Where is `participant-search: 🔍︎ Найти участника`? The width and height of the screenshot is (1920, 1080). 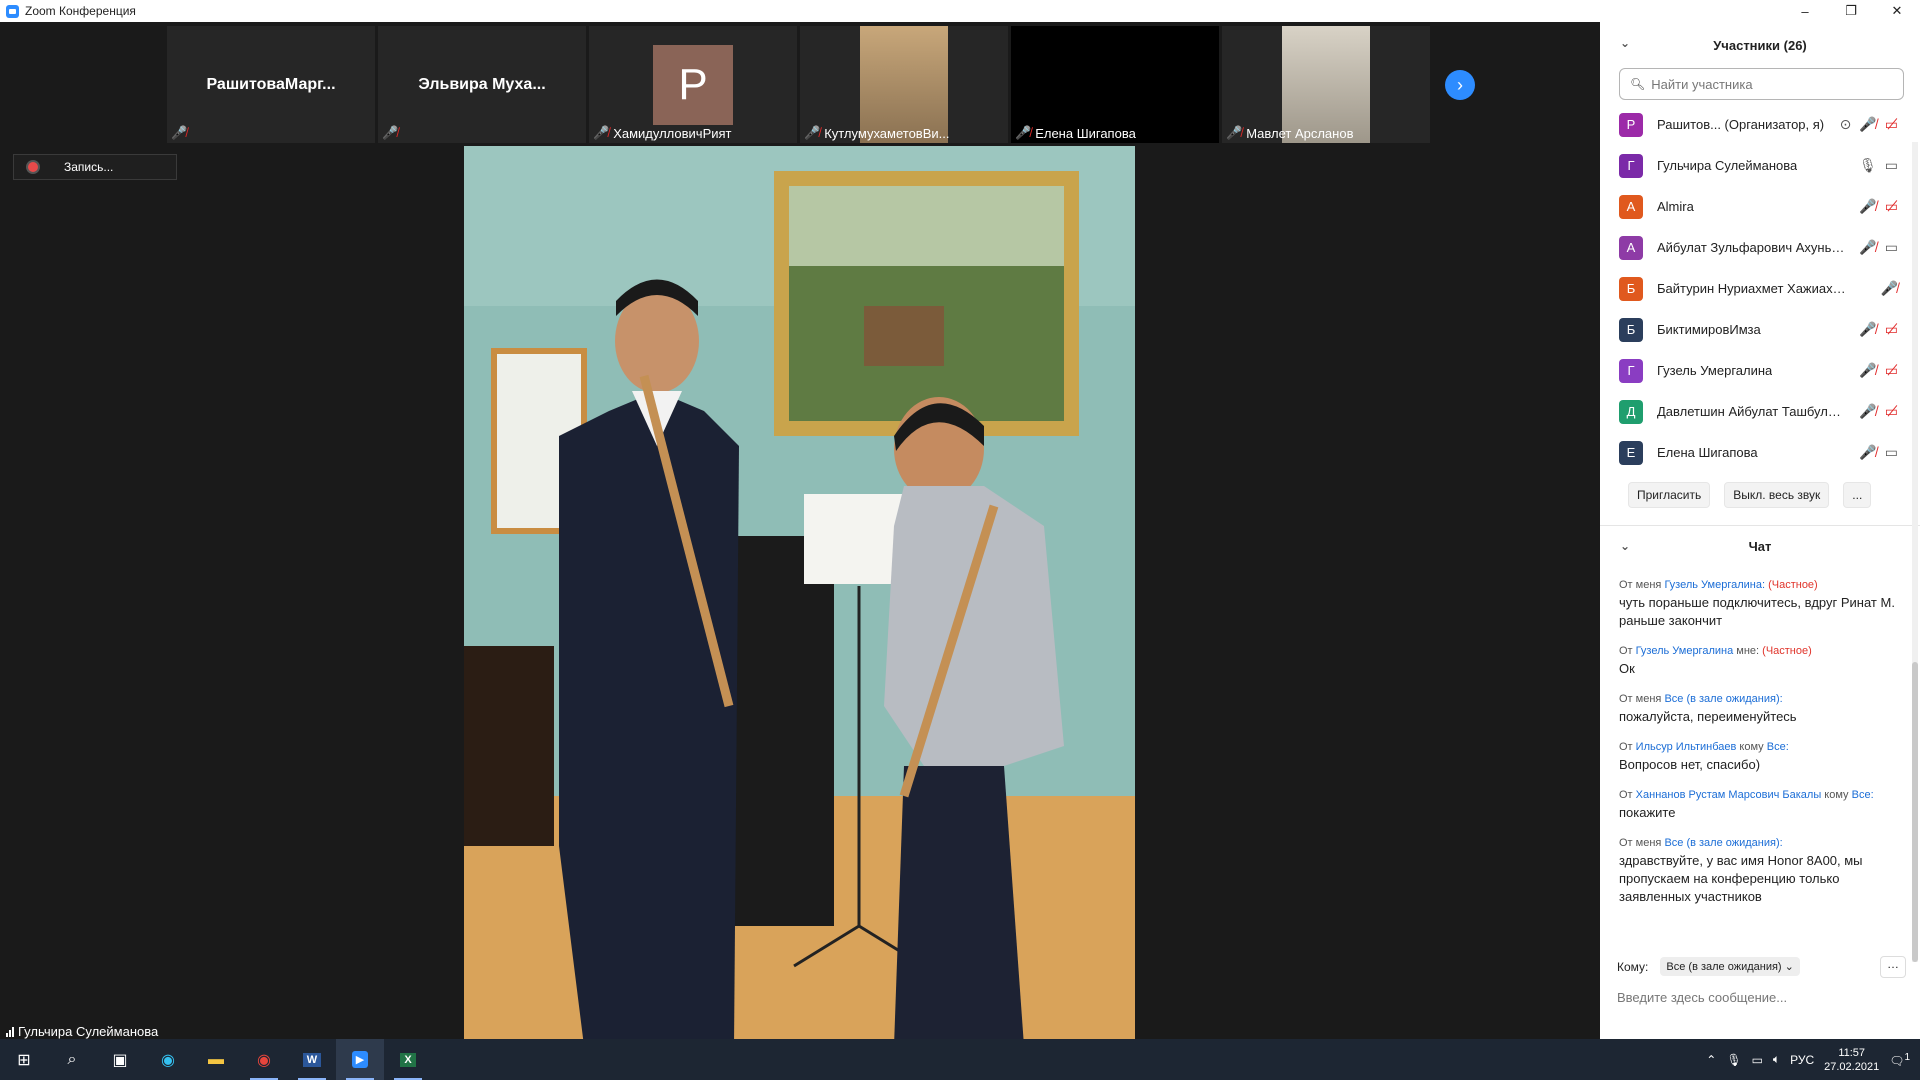
participant-search: 🔍︎ Найти участника is located at coordinates (1761, 84).